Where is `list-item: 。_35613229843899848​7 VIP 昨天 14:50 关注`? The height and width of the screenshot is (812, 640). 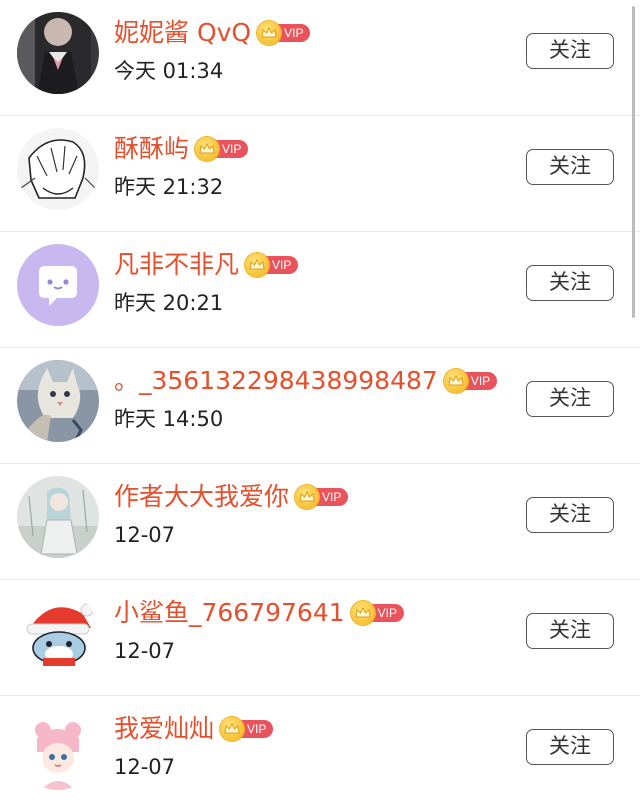
list-item: 。_35613229843899848​7 VIP 昨天 14:50 关注 is located at coordinates (320, 406).